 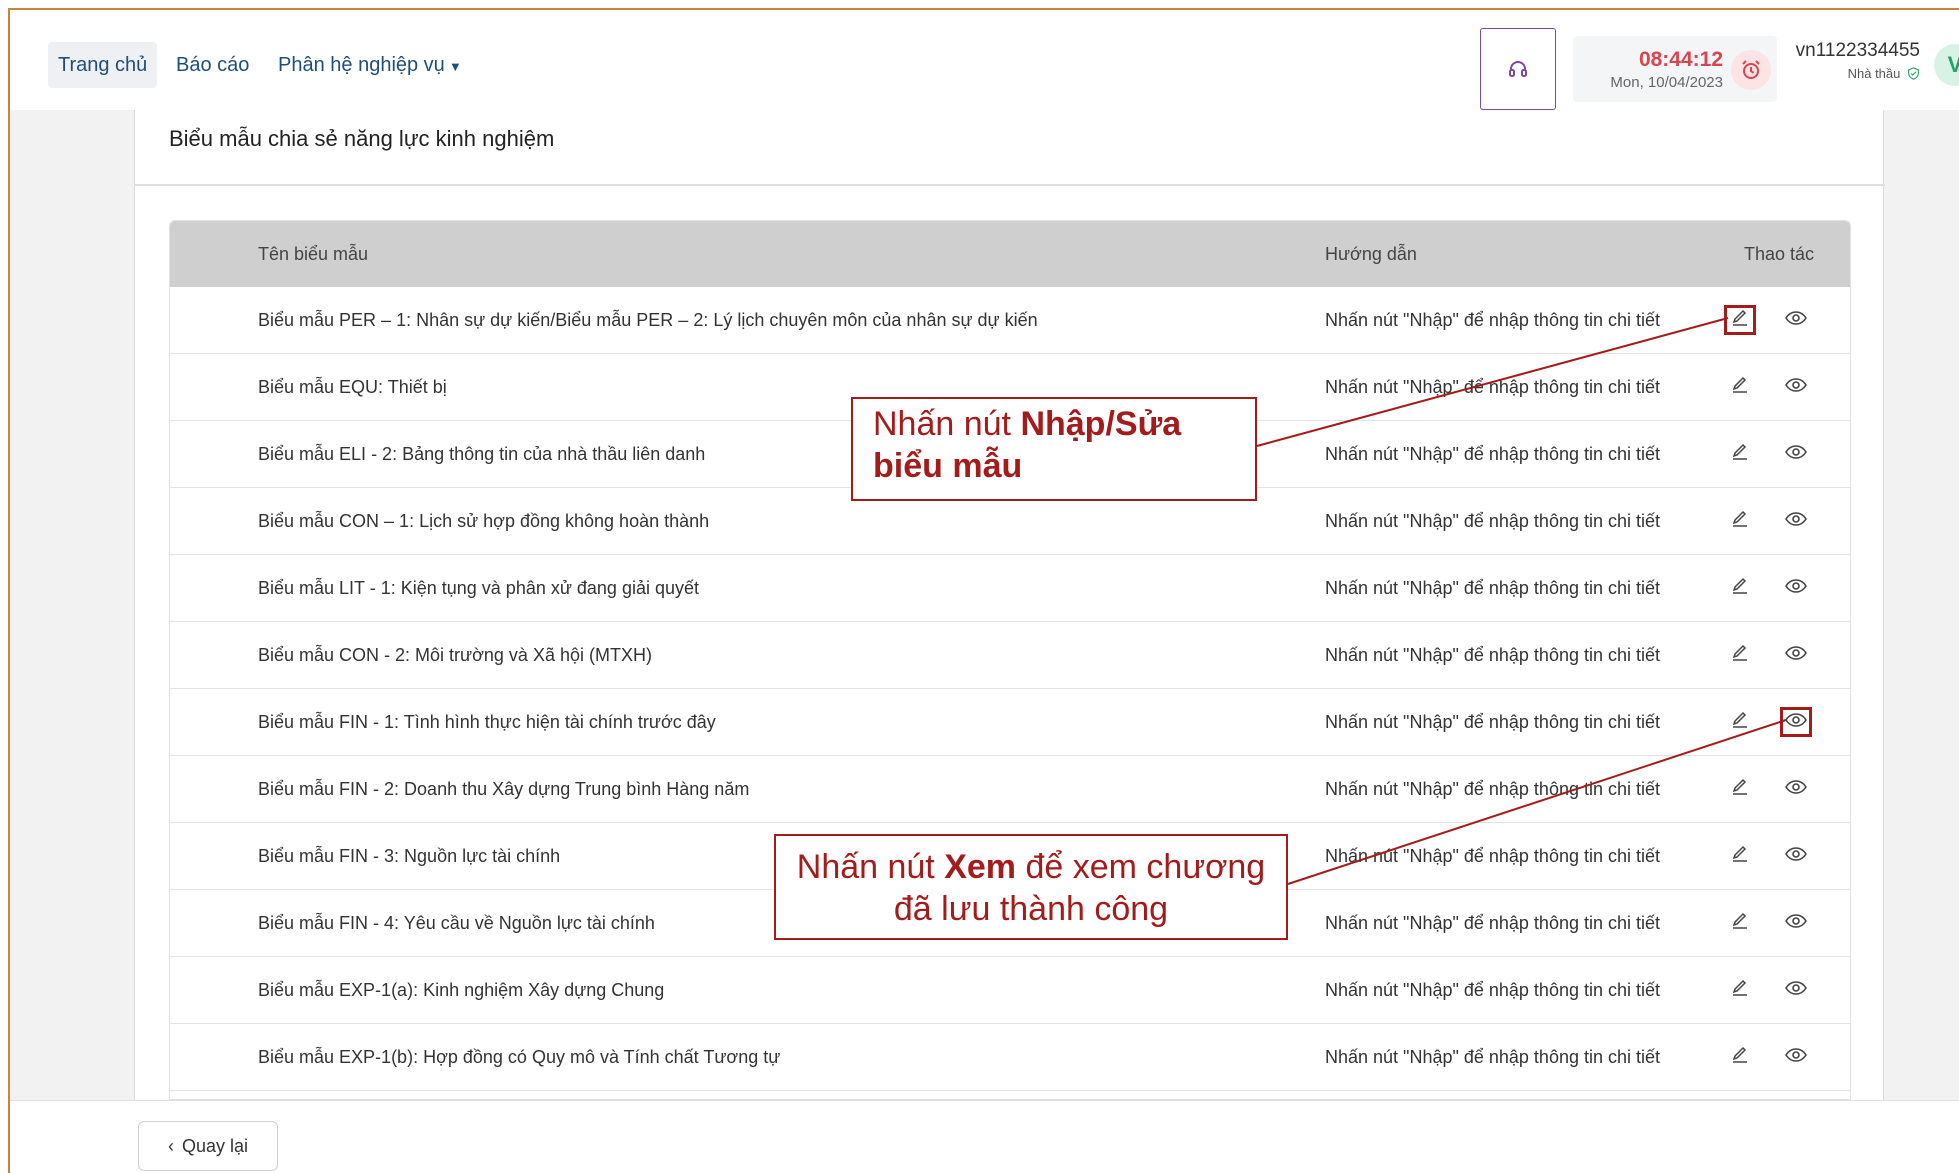 I want to click on column-header-guide: Hướng dẫn, so click(x=1371, y=254).